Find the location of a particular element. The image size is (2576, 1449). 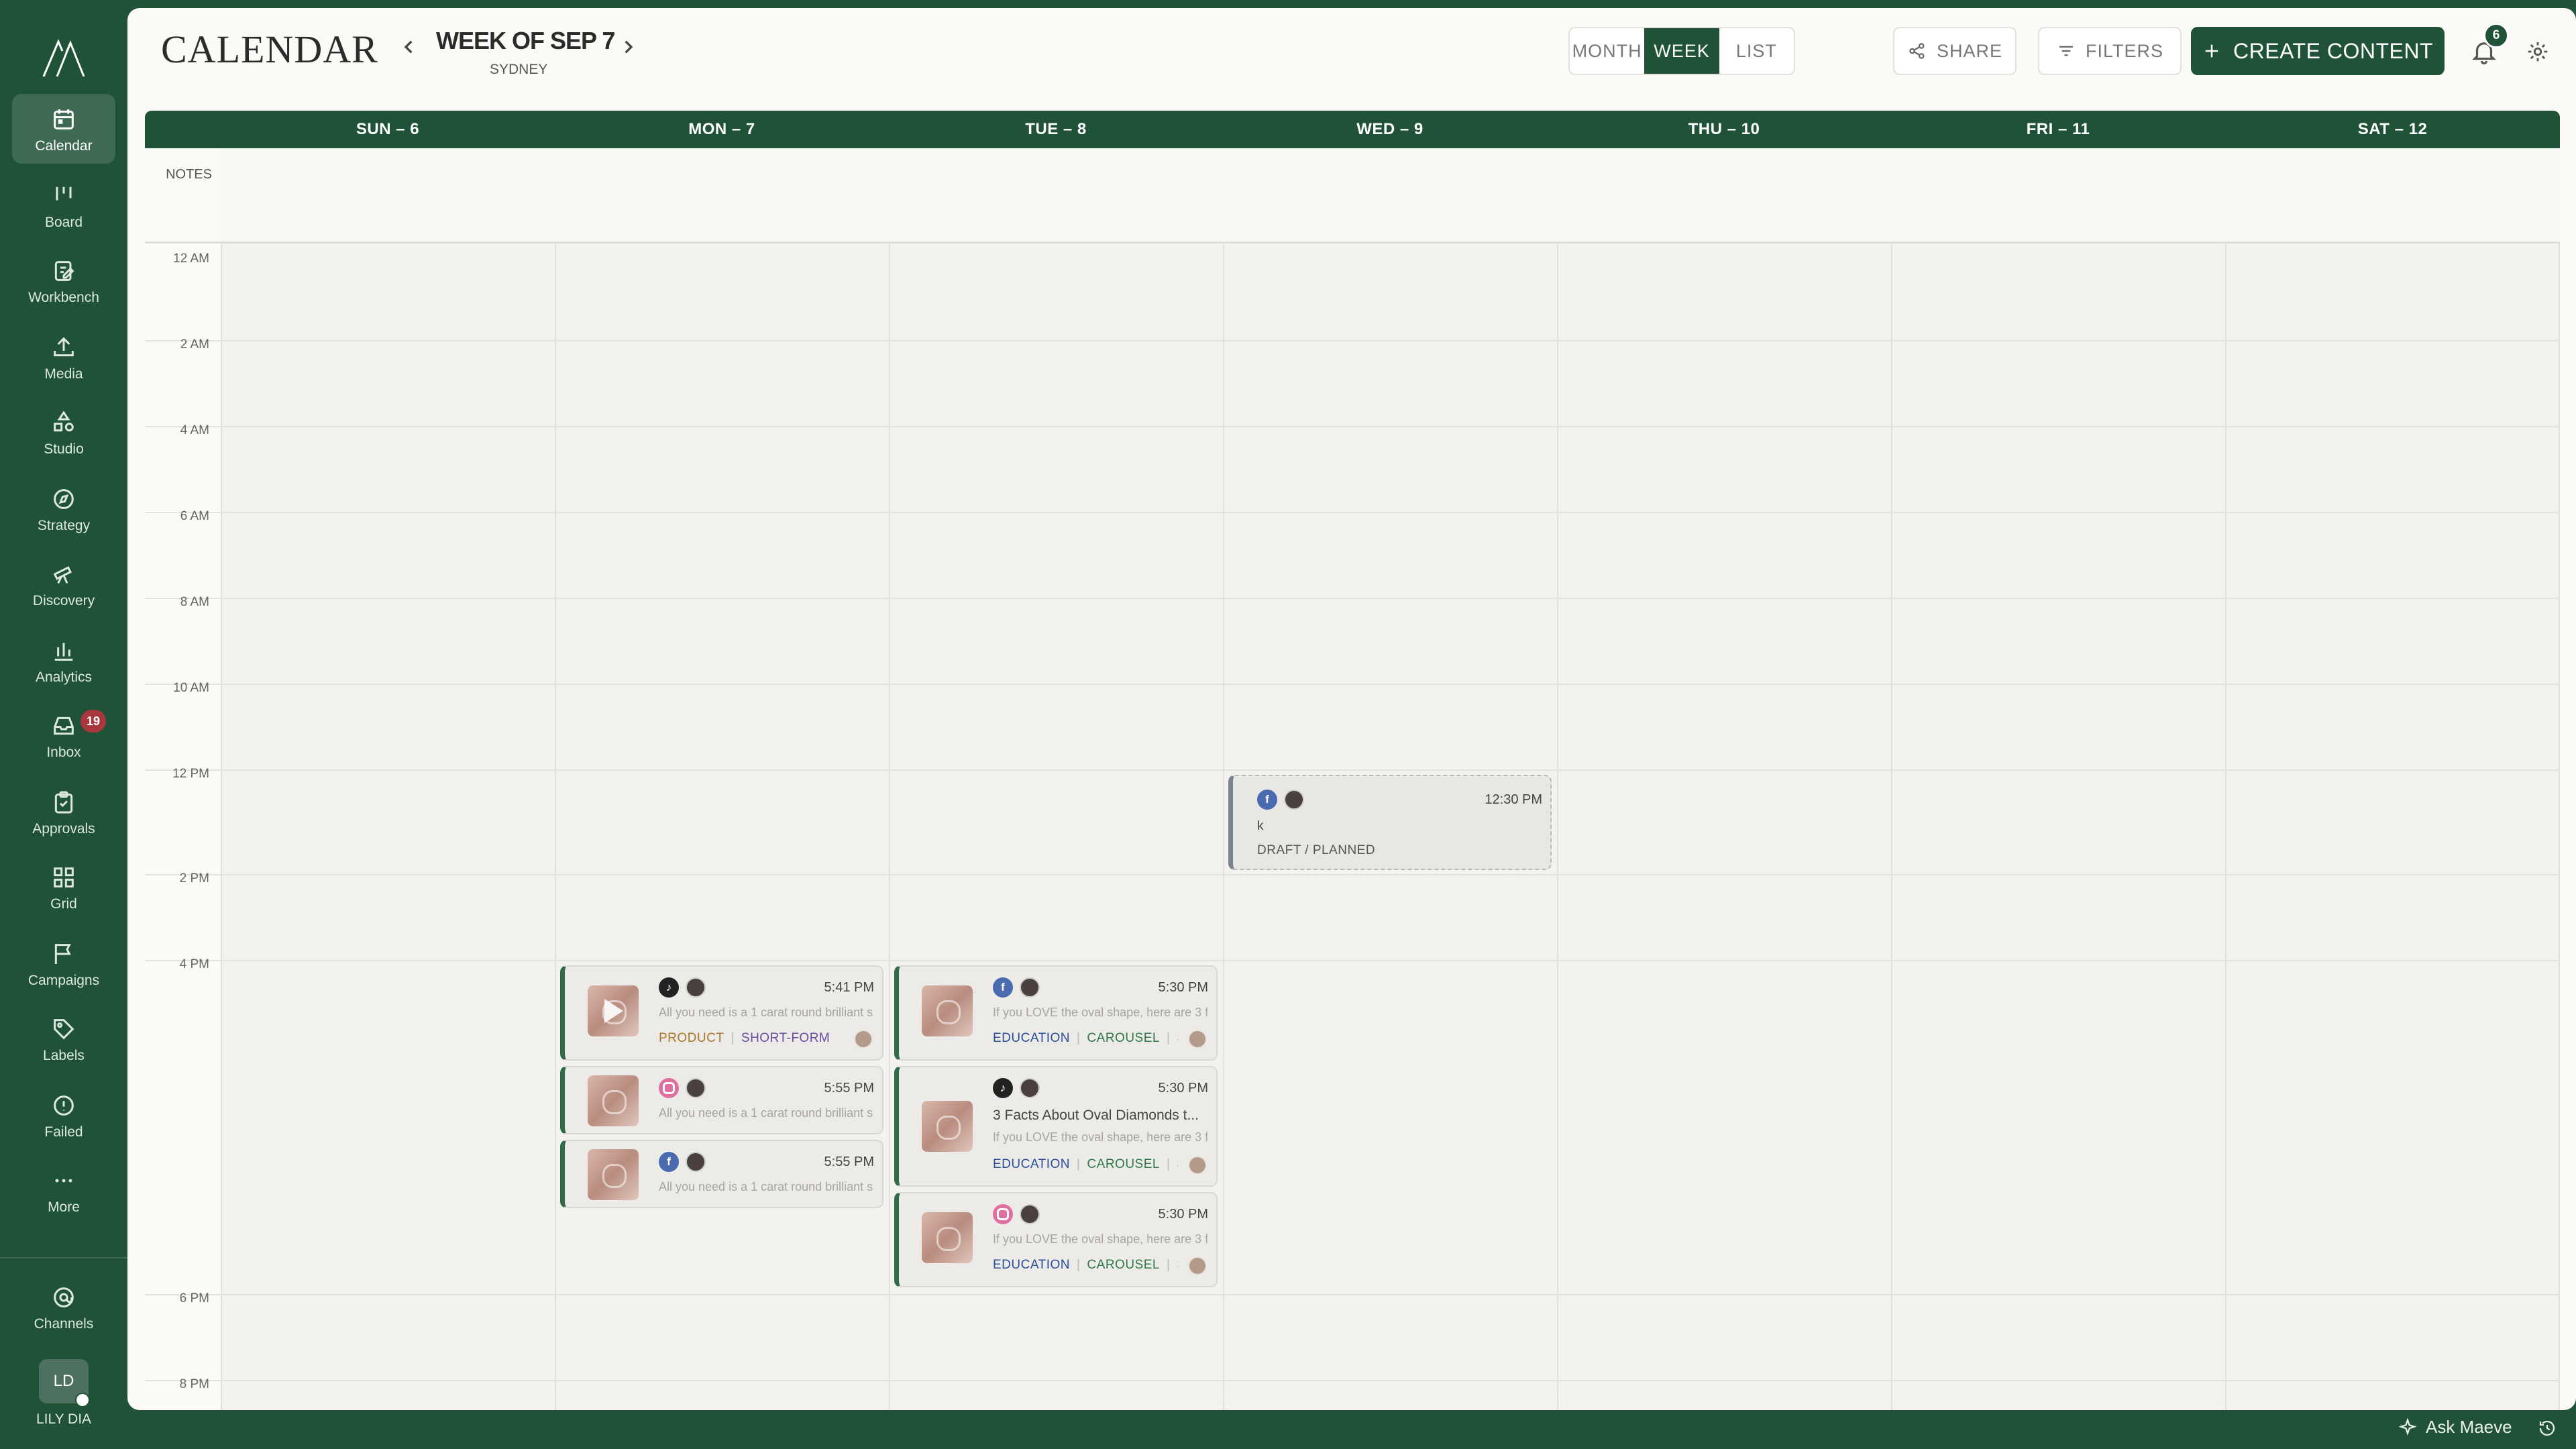

upload-icon is located at coordinates (64, 347).